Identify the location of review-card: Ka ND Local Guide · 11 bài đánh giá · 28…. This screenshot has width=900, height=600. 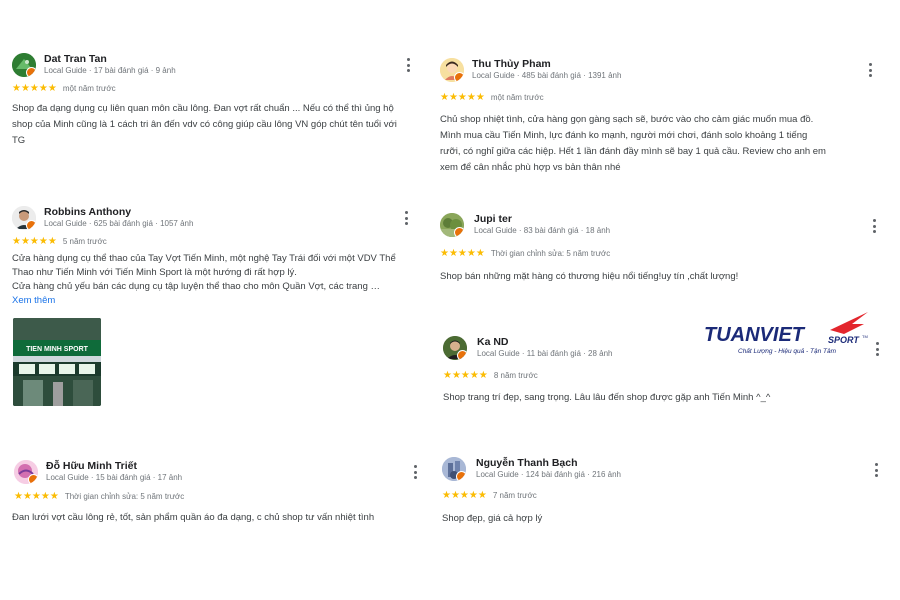
(663, 376).